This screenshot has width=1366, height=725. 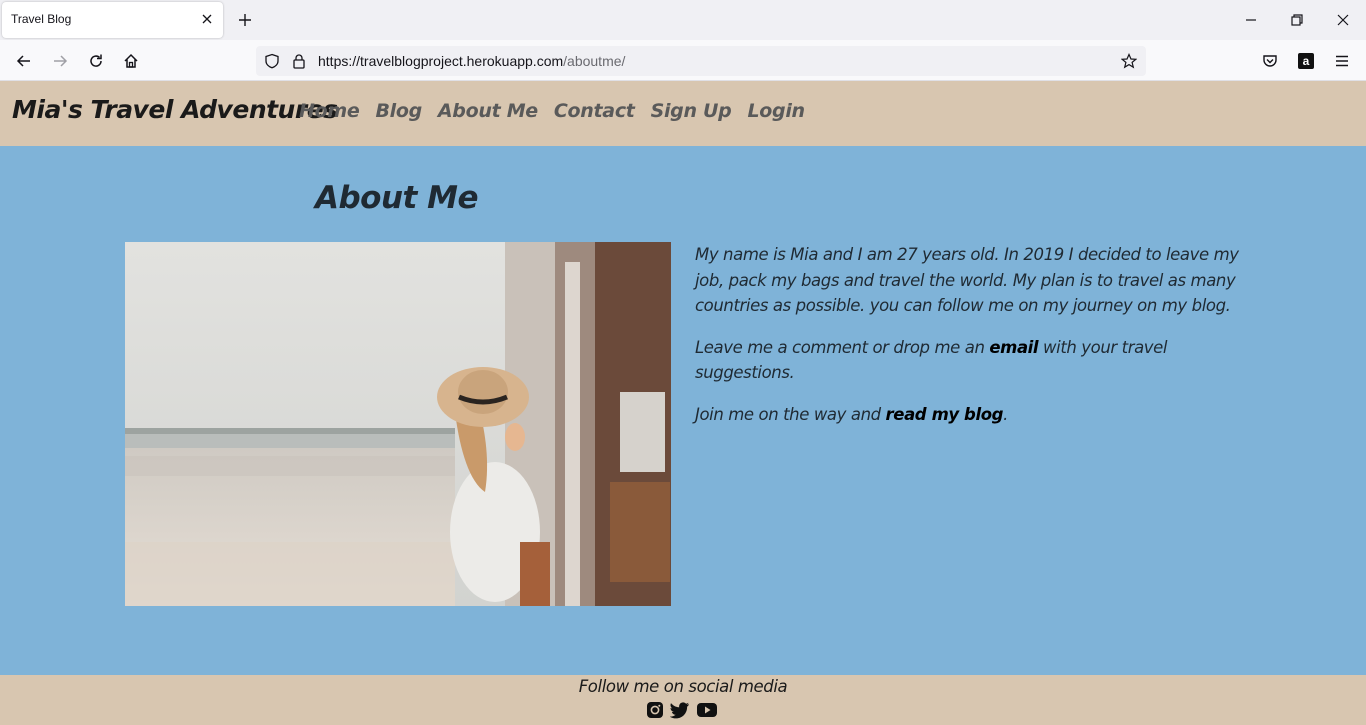 What do you see at coordinates (41, 19) in the screenshot?
I see `tab-title: Travel Blog` at bounding box center [41, 19].